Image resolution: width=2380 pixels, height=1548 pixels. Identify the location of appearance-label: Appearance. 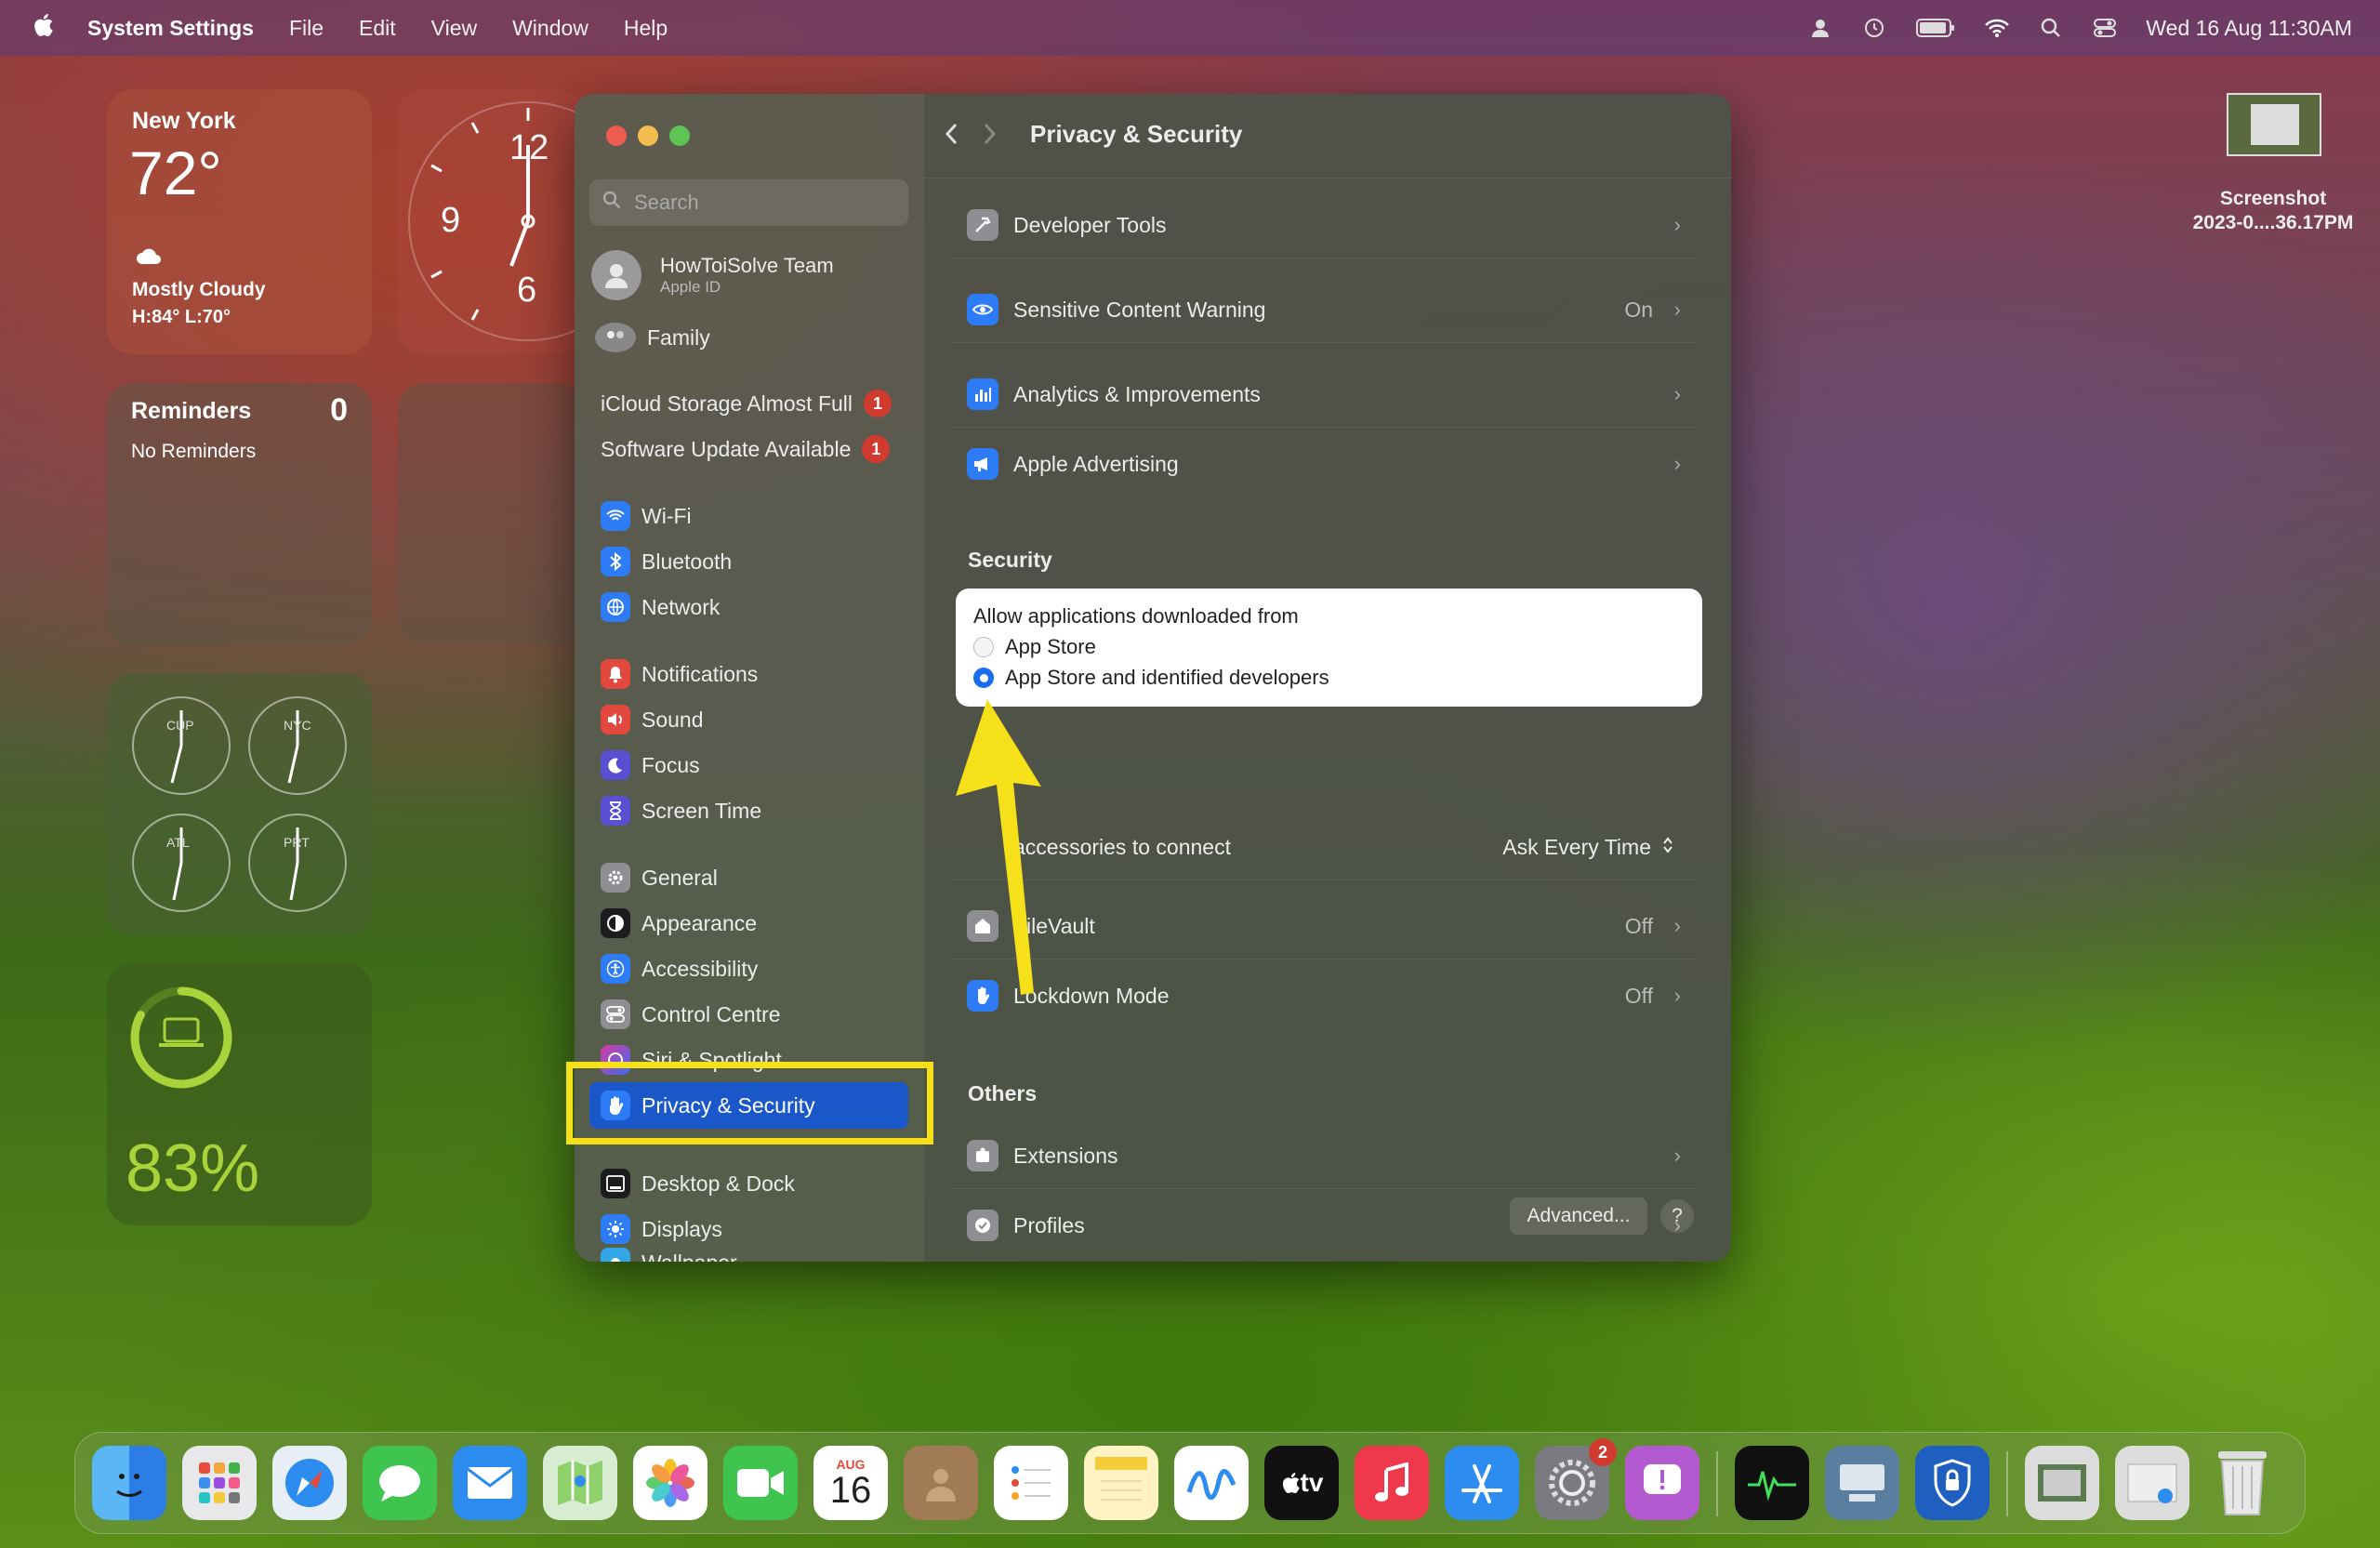
(699, 922).